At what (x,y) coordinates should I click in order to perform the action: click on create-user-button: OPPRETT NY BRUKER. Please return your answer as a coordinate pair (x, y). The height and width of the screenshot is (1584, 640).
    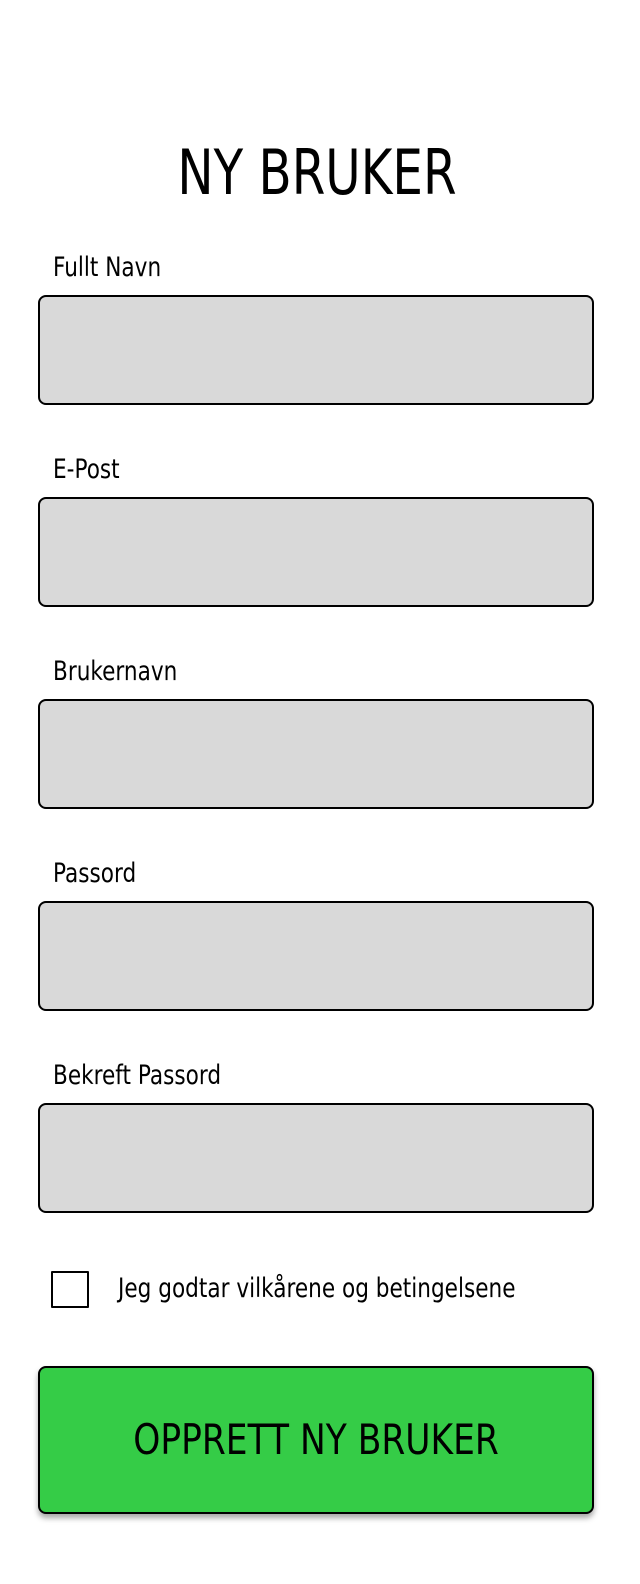
    Looking at the image, I should click on (316, 1440).